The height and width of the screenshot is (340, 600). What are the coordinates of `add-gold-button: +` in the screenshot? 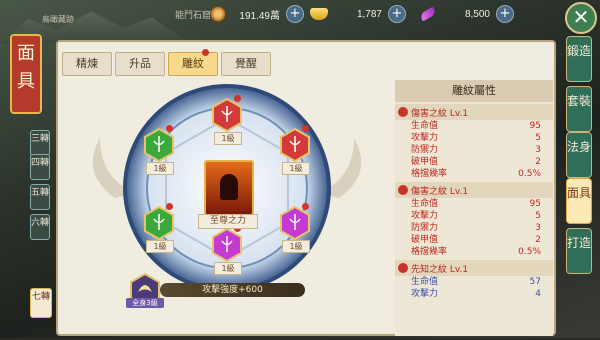 It's located at (397, 14).